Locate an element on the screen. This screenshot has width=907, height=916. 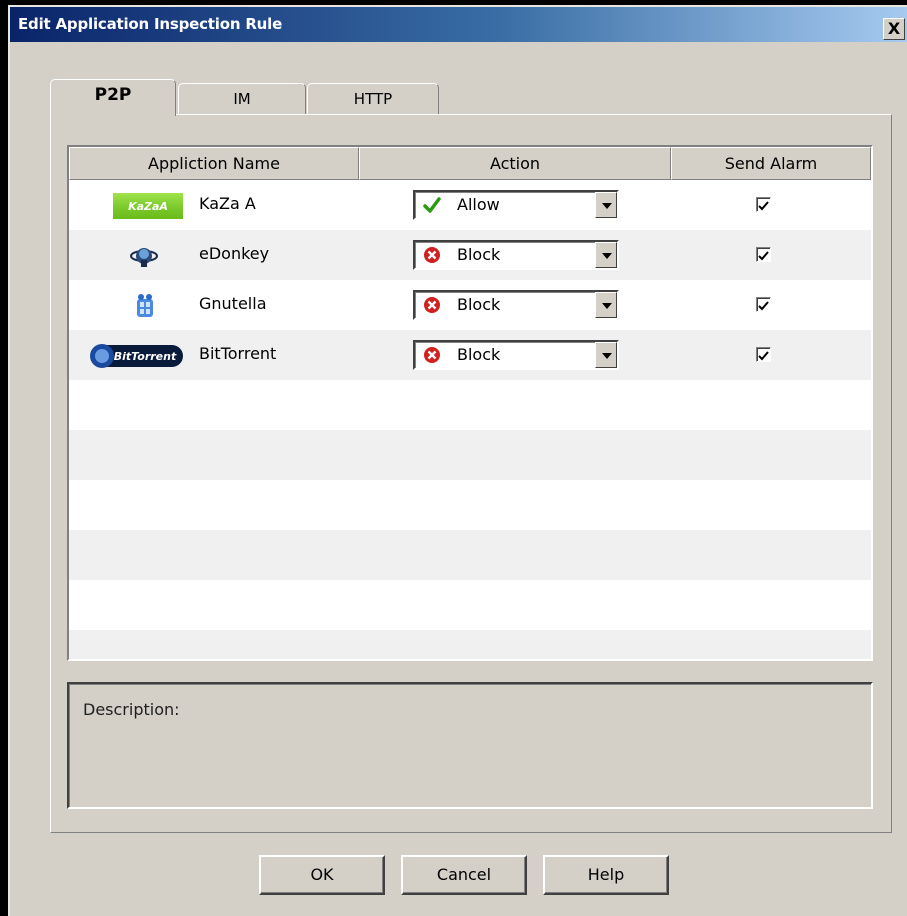
close-button: X is located at coordinates (894, 29).